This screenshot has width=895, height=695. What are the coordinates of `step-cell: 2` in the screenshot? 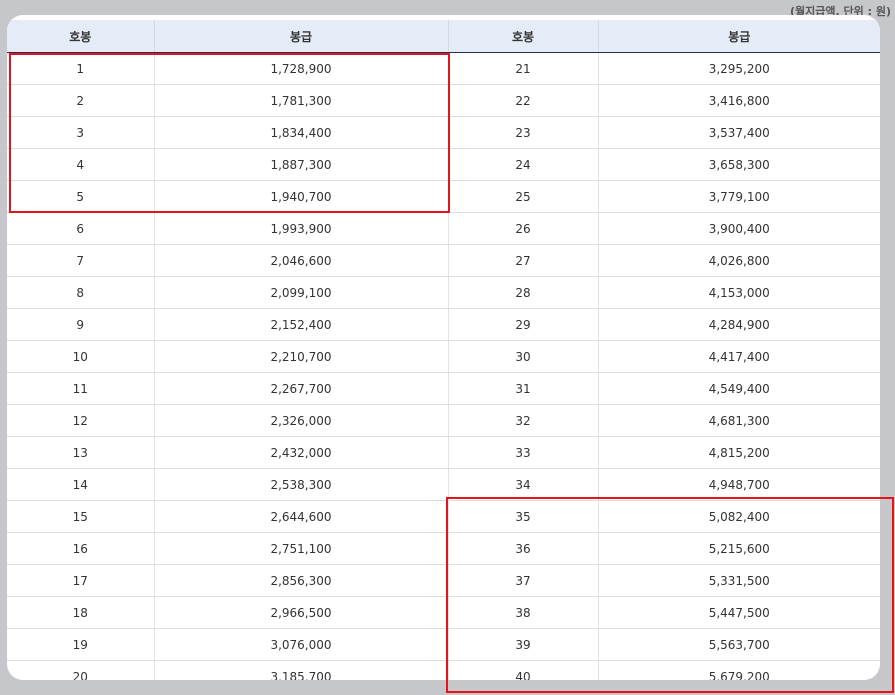 It's located at (80, 100).